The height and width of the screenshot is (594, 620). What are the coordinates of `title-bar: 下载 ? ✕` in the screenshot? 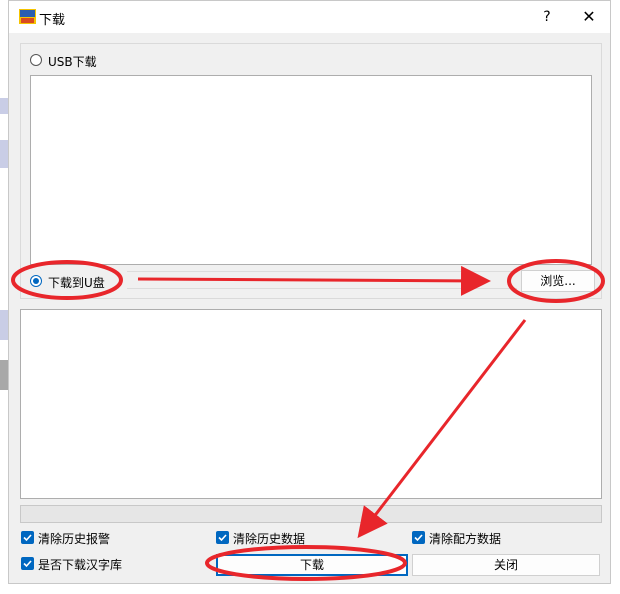 It's located at (309, 17).